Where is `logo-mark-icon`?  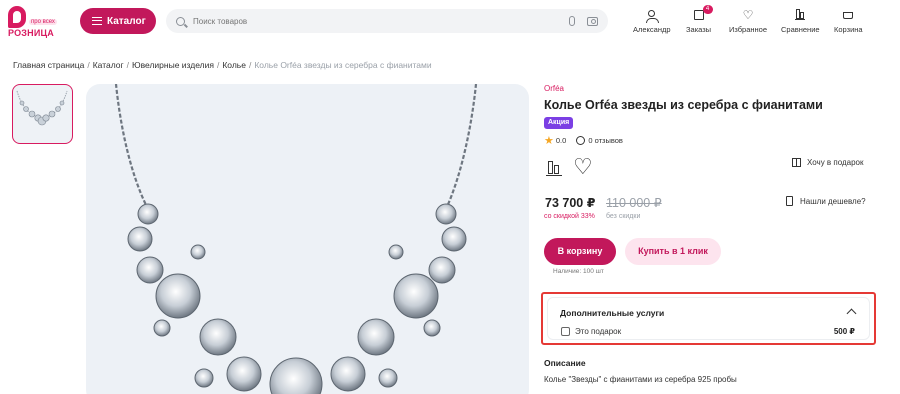 logo-mark-icon is located at coordinates (17, 17).